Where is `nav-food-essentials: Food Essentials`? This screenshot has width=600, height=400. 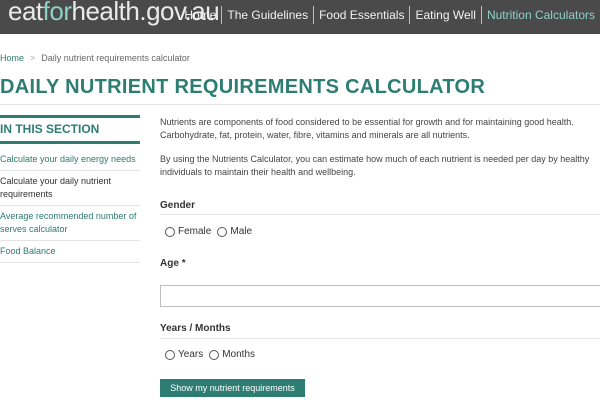
nav-food-essentials: Food Essentials is located at coordinates (361, 15).